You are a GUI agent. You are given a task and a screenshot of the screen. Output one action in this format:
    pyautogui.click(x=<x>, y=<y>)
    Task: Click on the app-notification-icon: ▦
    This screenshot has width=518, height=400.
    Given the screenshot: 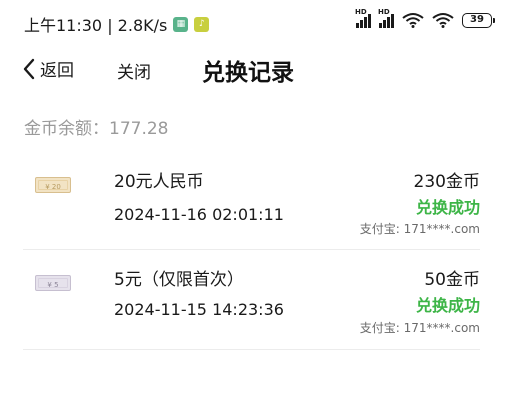 What is the action you would take?
    pyautogui.click(x=181, y=24)
    